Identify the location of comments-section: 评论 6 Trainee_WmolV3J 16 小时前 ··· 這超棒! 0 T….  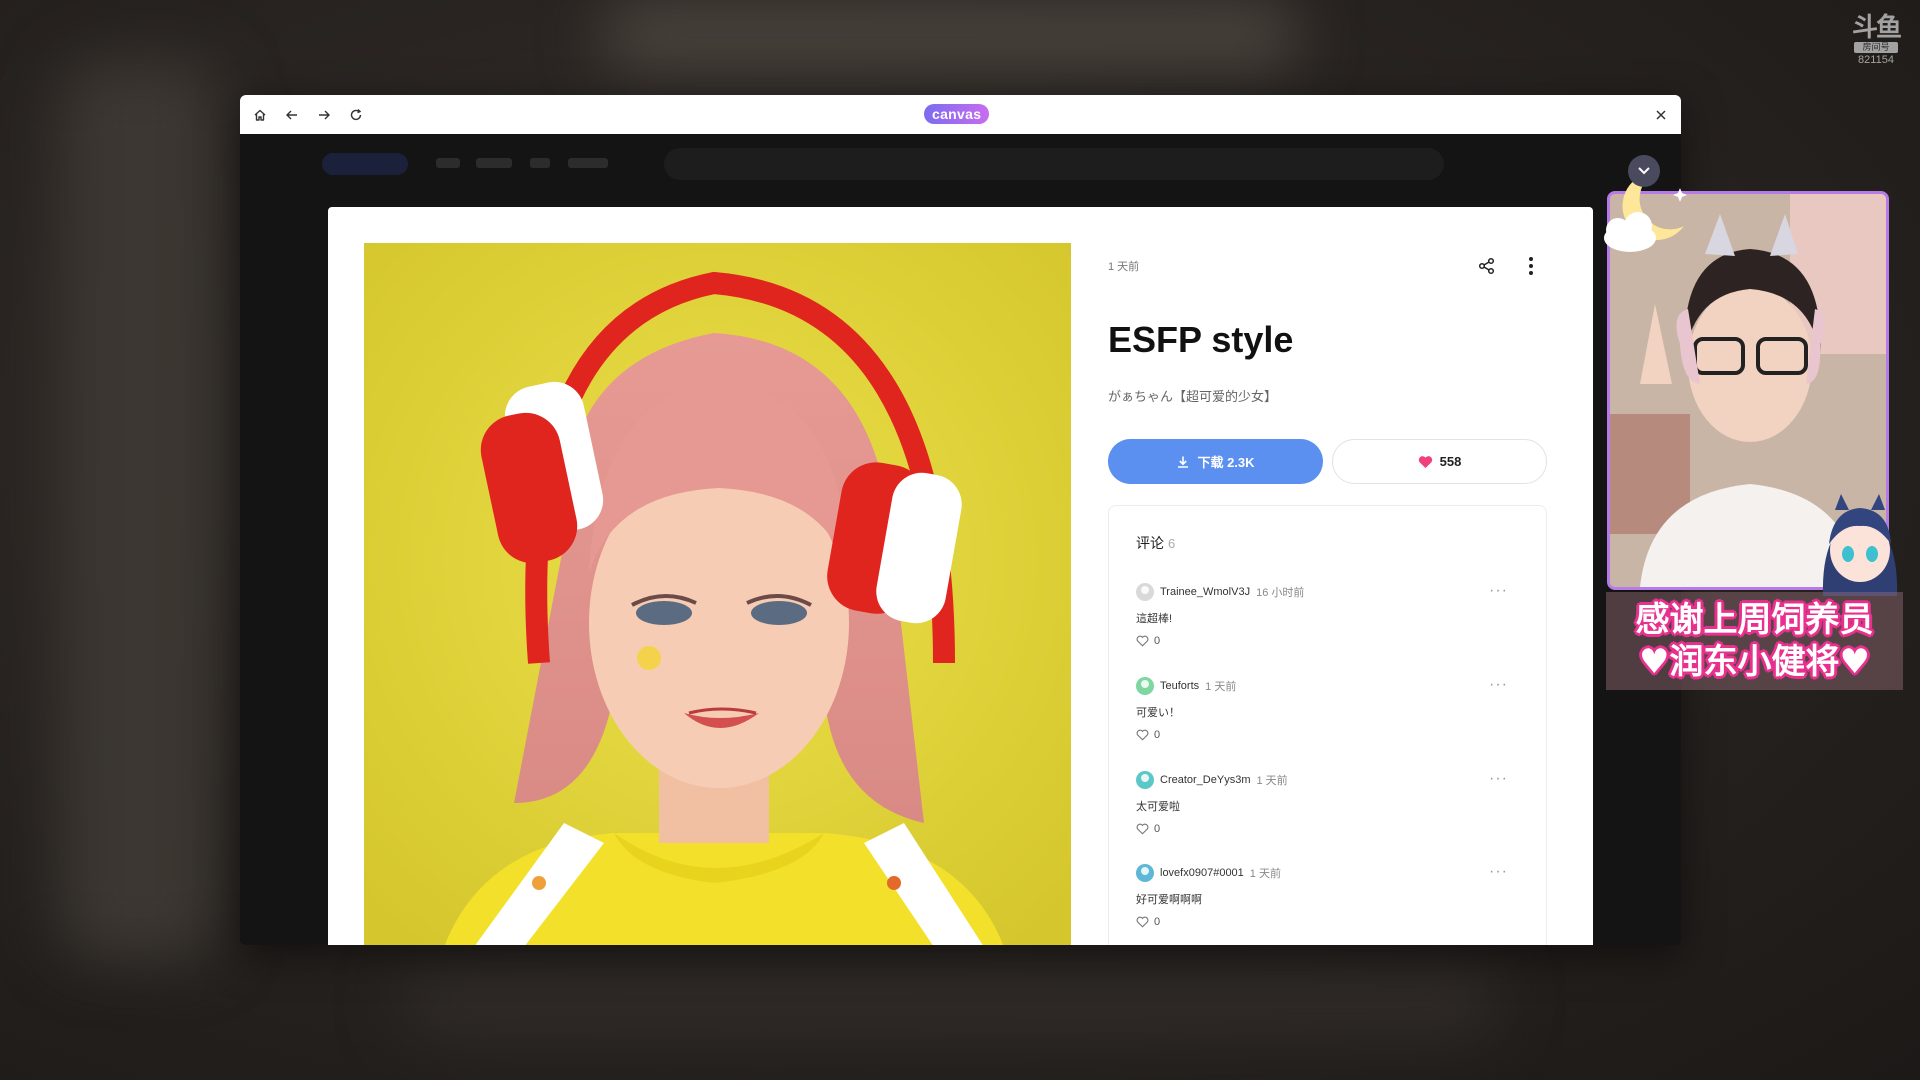
(1327, 725).